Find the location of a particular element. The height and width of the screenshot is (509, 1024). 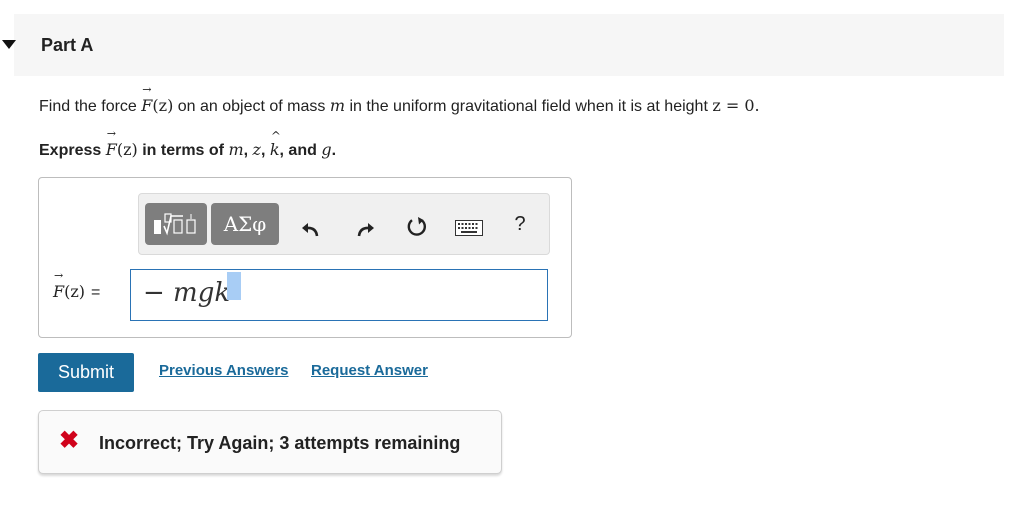

reset-button is located at coordinates (417, 227).